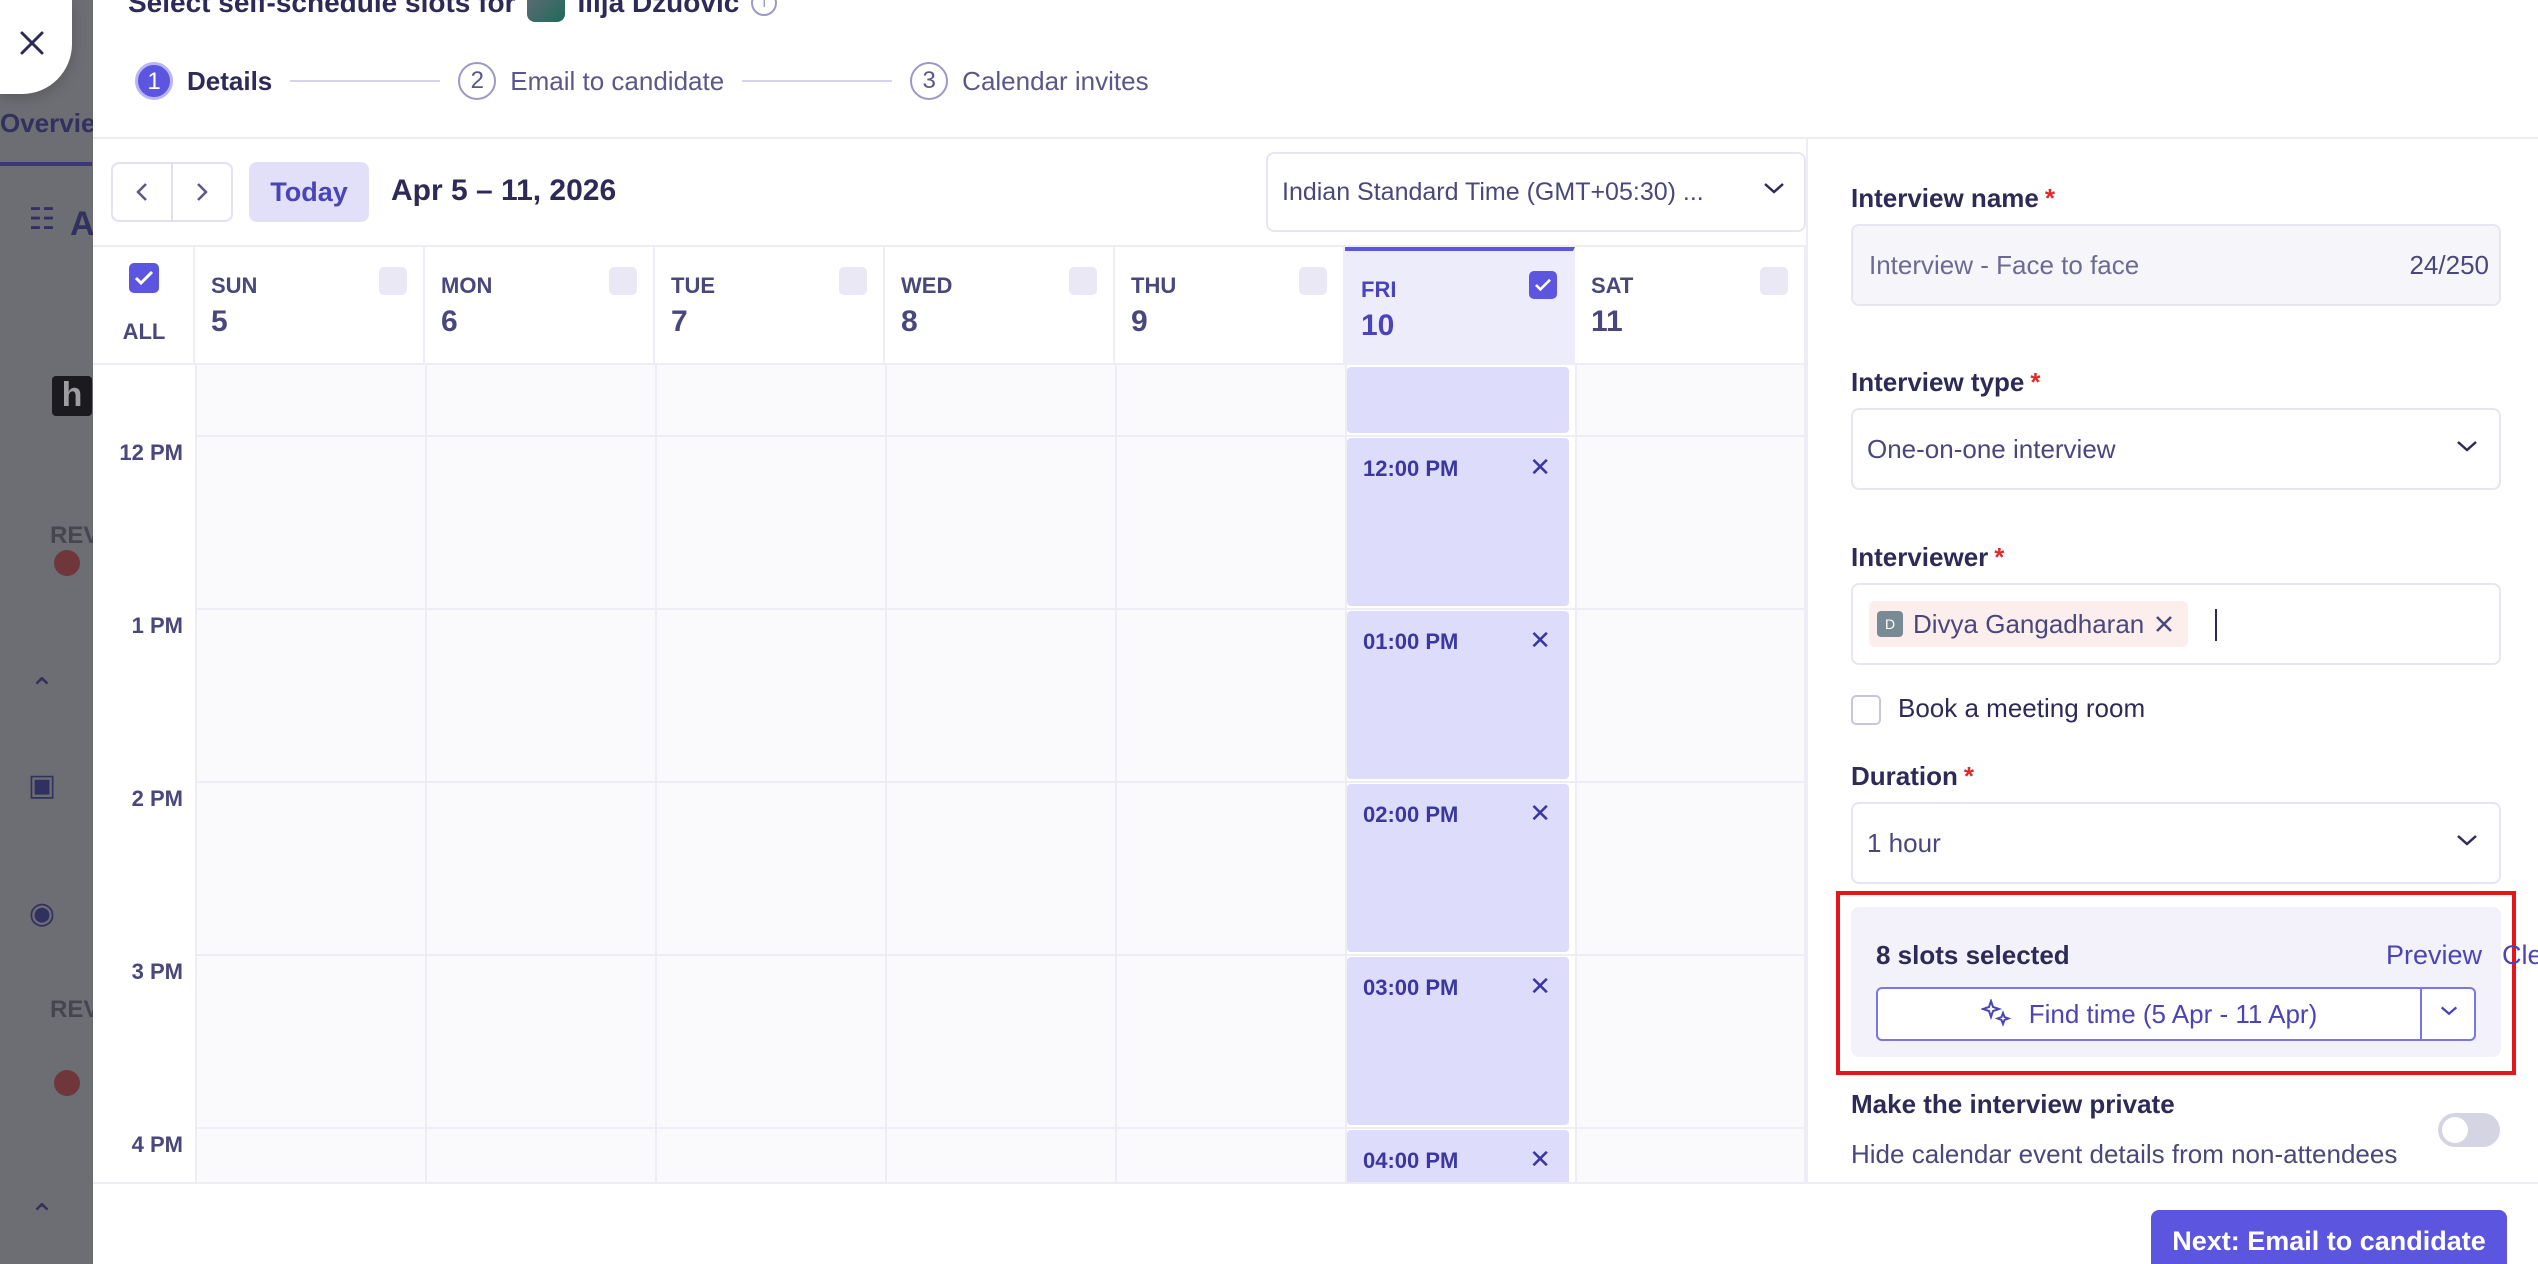 This screenshot has height=1264, width=2538. I want to click on hour-label: 4 PM, so click(157, 1144).